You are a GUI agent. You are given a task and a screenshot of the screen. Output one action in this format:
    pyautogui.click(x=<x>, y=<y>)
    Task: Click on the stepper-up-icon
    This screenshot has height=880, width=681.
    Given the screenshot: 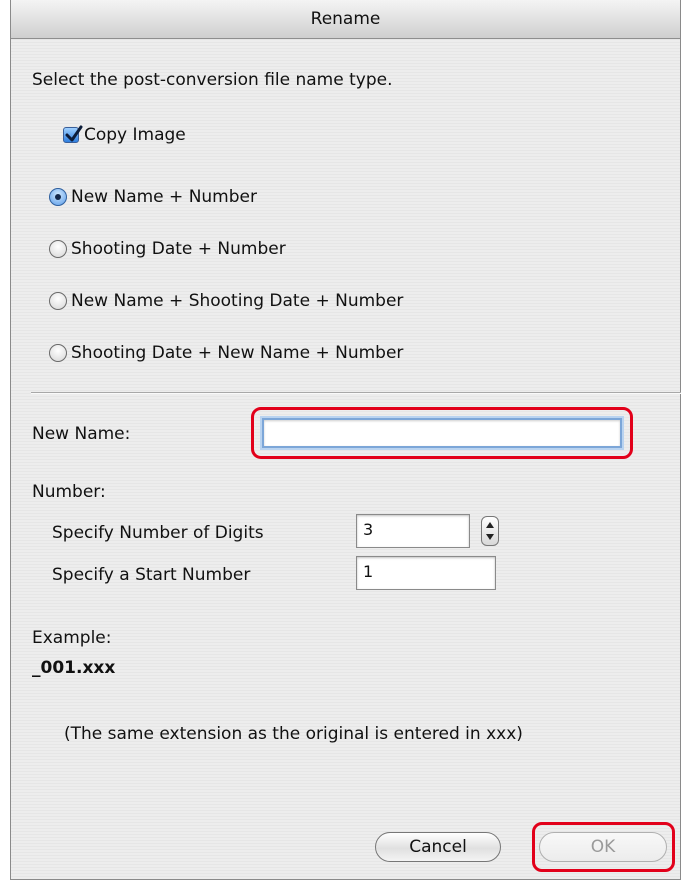 What is the action you would take?
    pyautogui.click(x=490, y=525)
    